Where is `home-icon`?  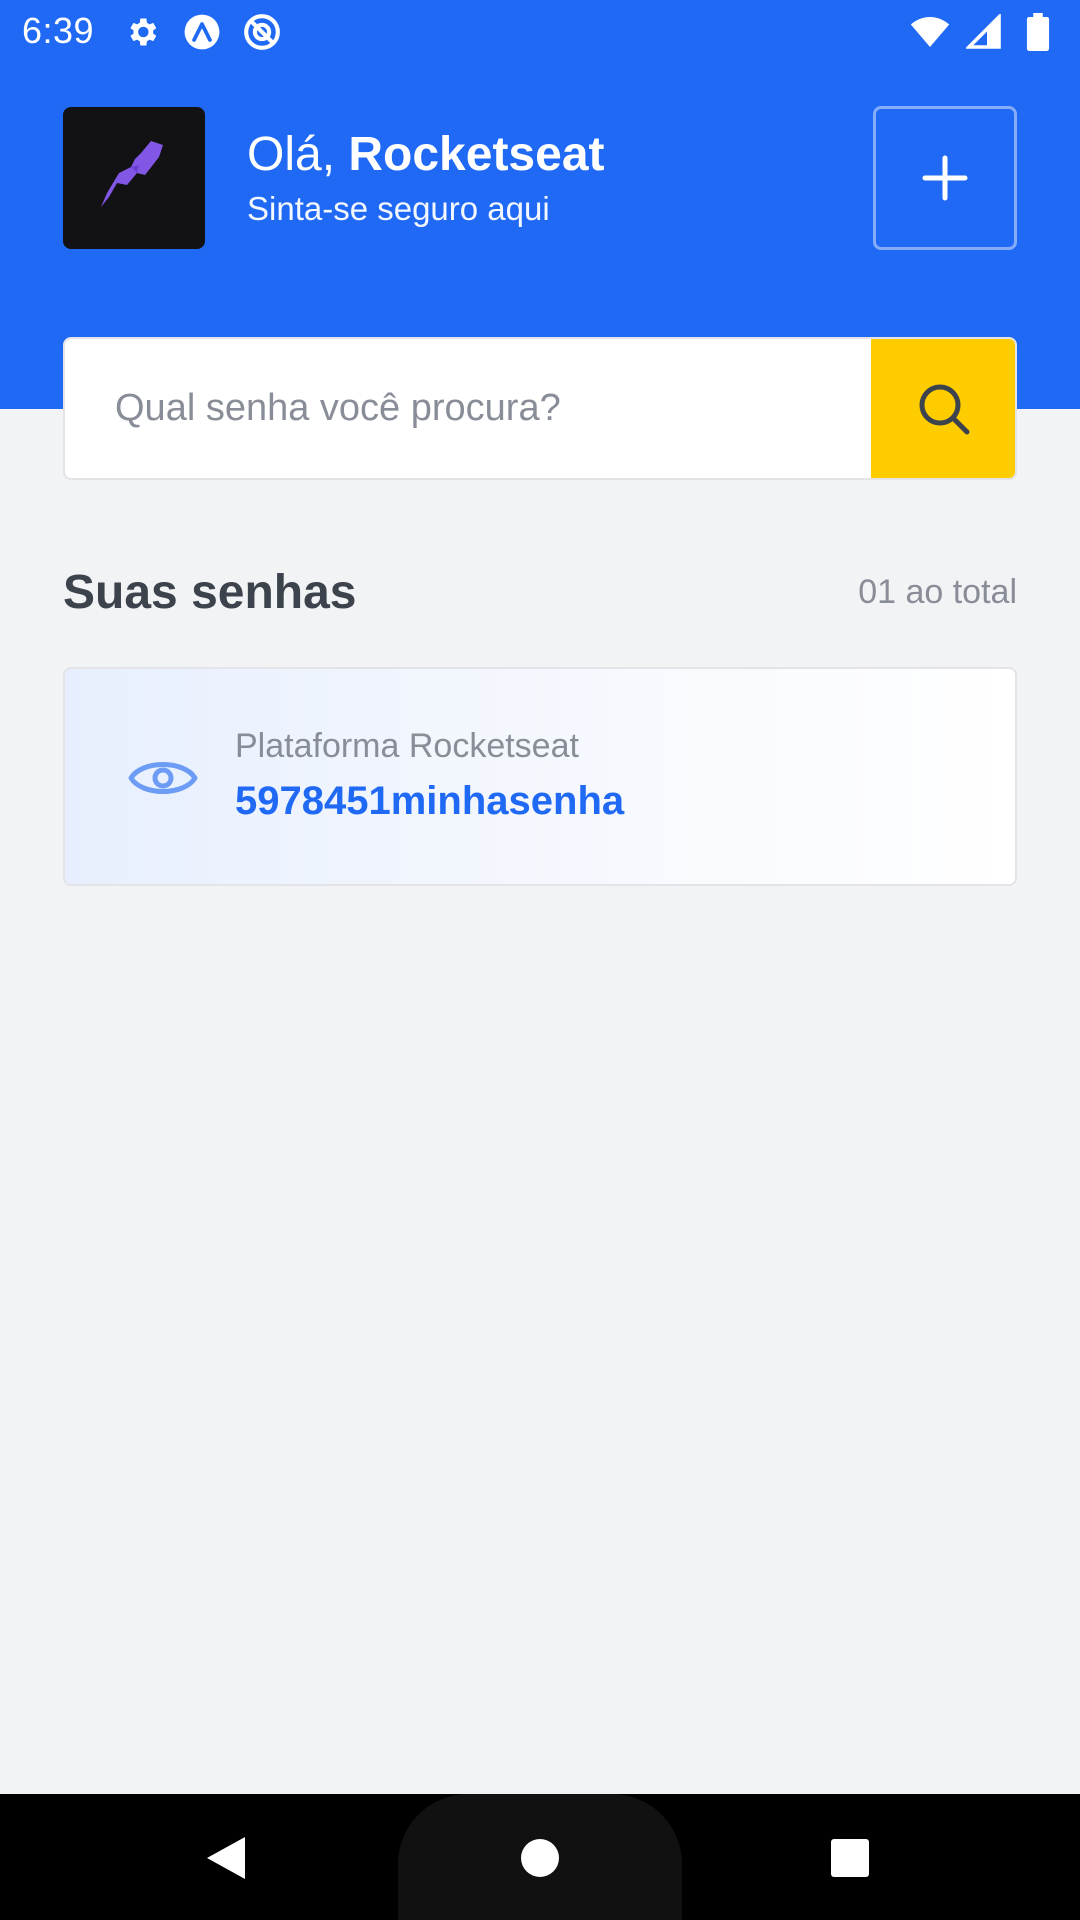 home-icon is located at coordinates (540, 1858).